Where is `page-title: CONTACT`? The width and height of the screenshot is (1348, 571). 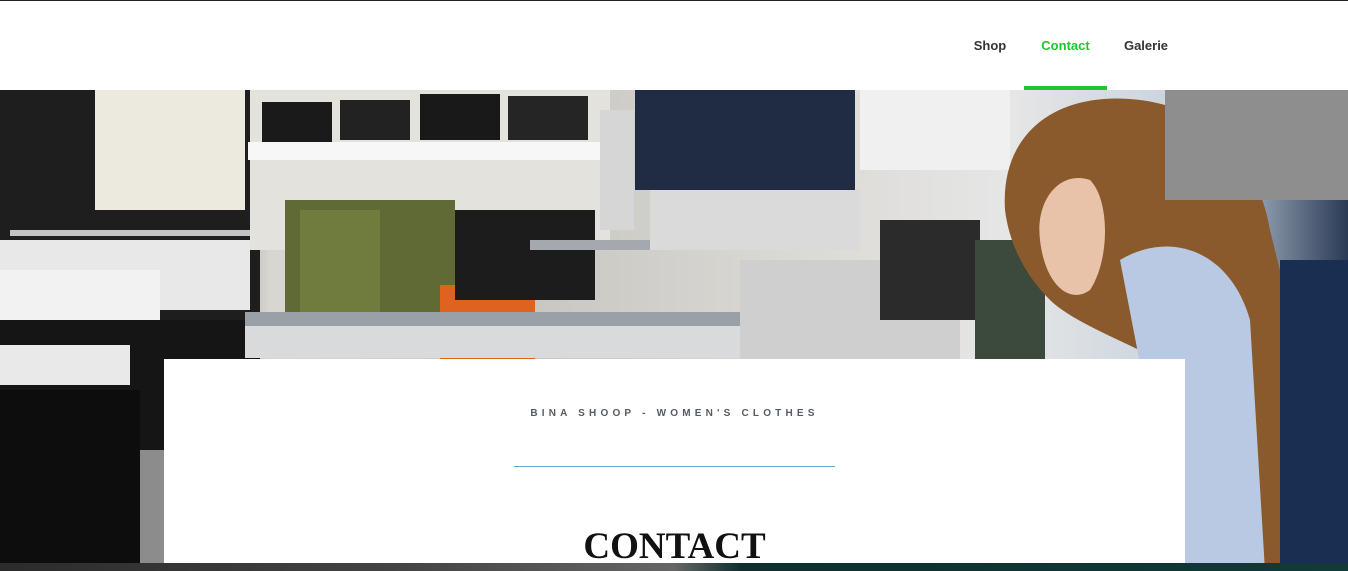
page-title: CONTACT is located at coordinates (674, 546).